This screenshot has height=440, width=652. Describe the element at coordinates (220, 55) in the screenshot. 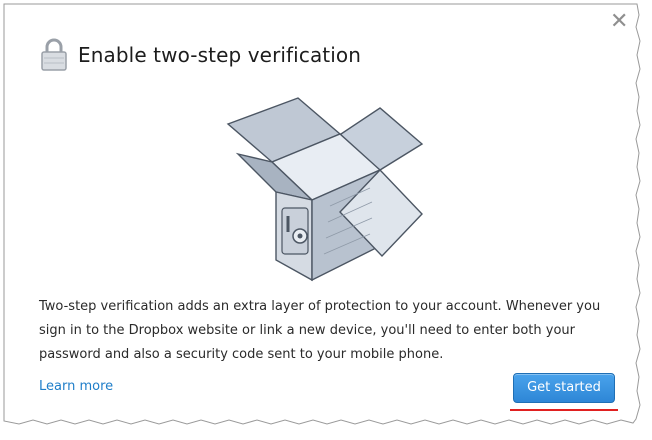

I see `dialog-title: Enable two-step verification` at that location.